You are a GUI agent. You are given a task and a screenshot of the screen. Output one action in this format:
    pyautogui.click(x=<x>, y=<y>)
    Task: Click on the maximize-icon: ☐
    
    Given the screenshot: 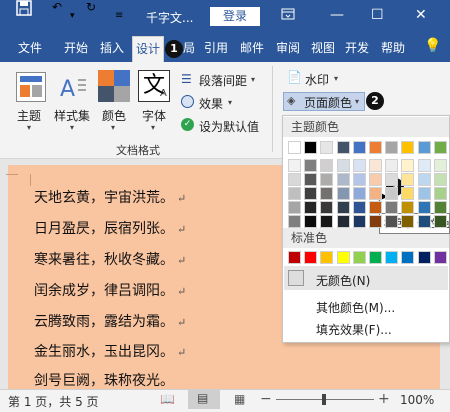 What is the action you would take?
    pyautogui.click(x=377, y=15)
    